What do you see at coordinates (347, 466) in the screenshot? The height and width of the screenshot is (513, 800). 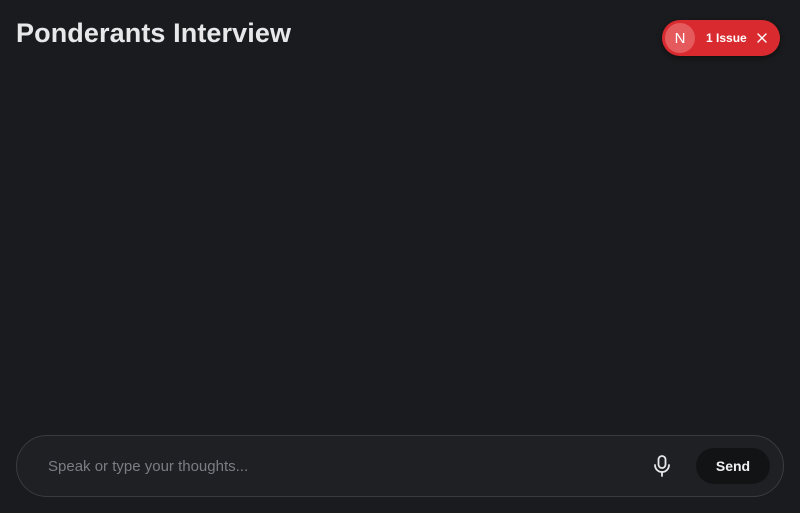 I see `message-input` at bounding box center [347, 466].